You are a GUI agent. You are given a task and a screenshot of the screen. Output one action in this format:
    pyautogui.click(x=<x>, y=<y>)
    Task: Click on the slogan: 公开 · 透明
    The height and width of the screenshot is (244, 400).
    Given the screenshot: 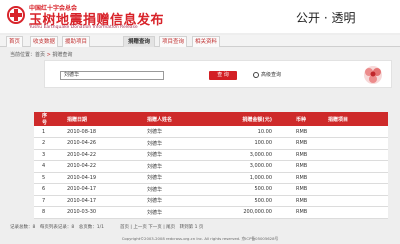 What is the action you would take?
    pyautogui.click(x=326, y=18)
    